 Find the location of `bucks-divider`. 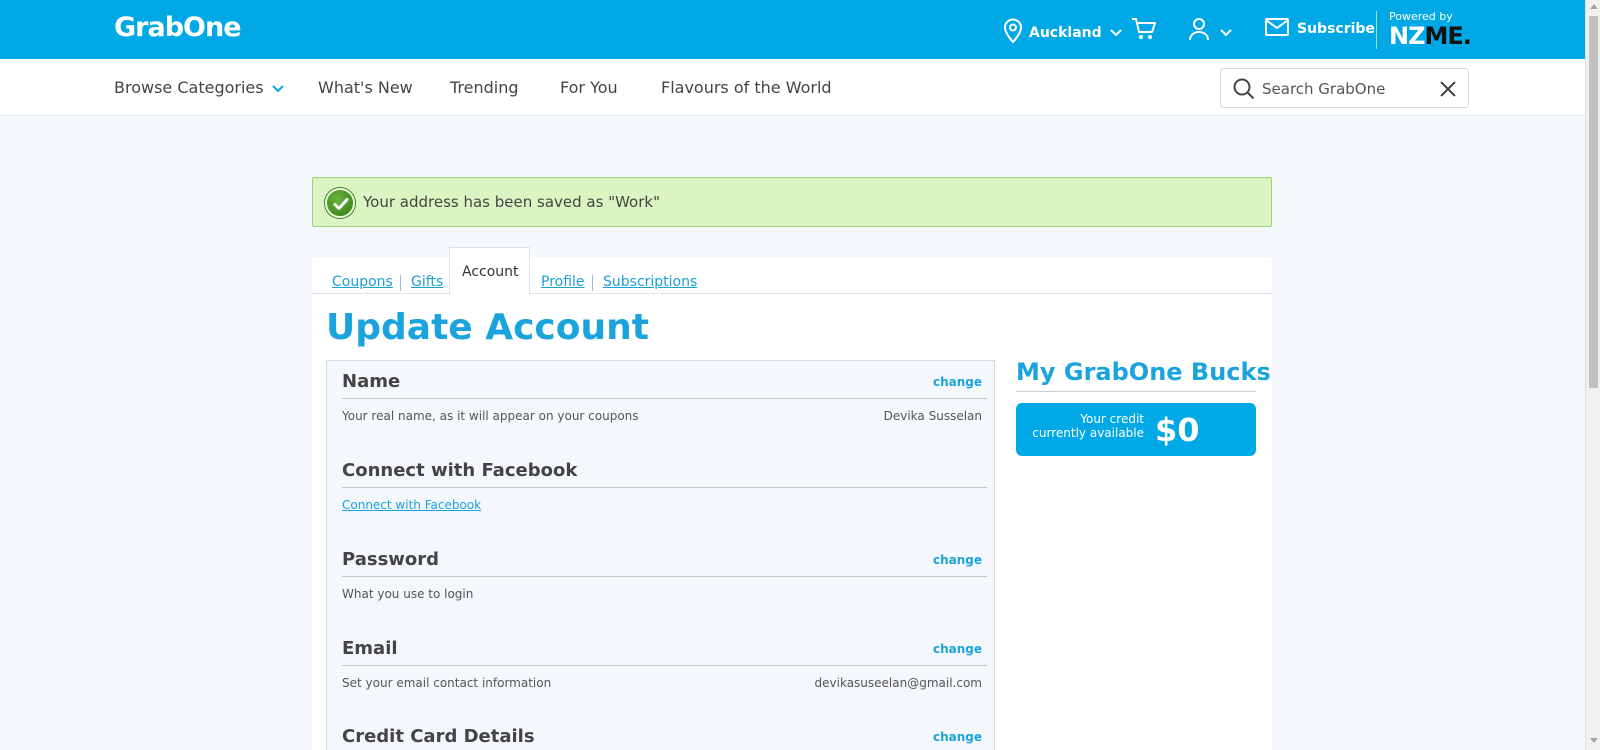

bucks-divider is located at coordinates (1136, 391).